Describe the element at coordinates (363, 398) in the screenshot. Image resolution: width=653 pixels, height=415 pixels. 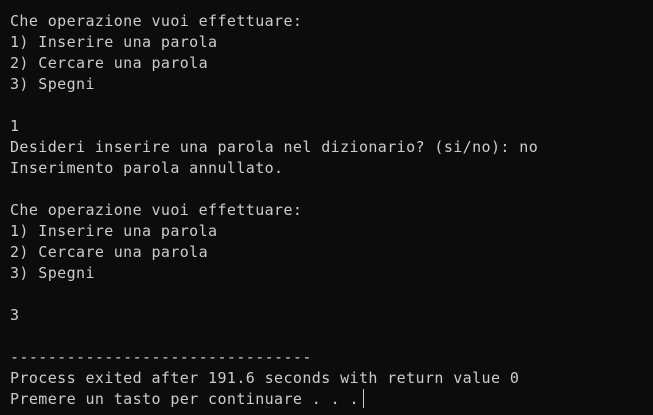
I see `text-cursor` at that location.